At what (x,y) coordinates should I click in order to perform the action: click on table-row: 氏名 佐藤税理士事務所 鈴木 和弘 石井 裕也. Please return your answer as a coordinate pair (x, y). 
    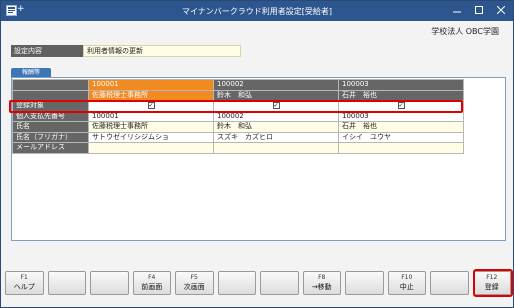
    Looking at the image, I should click on (238, 127).